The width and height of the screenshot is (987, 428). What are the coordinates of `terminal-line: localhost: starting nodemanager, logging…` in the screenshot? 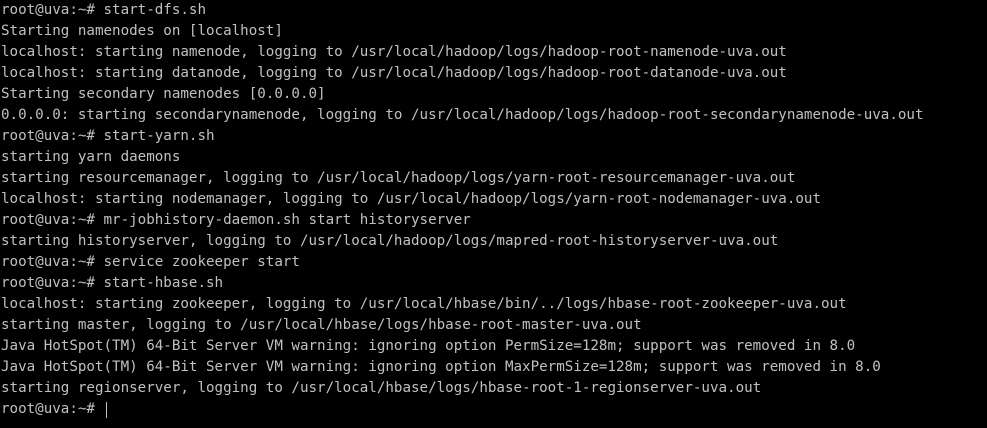 It's located at (411, 199).